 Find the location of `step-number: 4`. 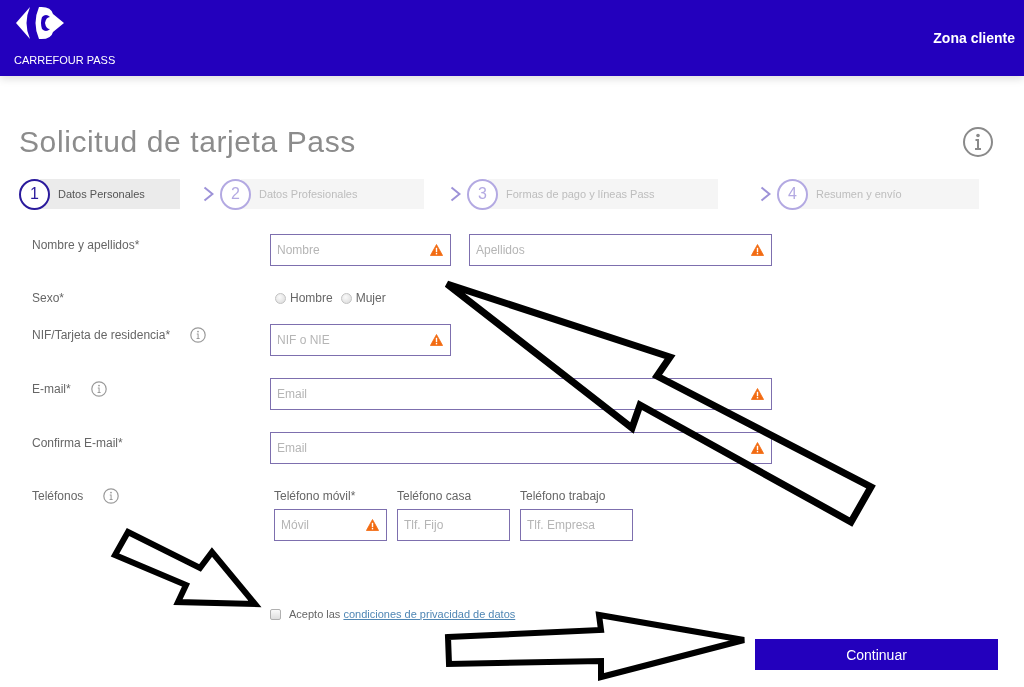

step-number: 4 is located at coordinates (792, 194).